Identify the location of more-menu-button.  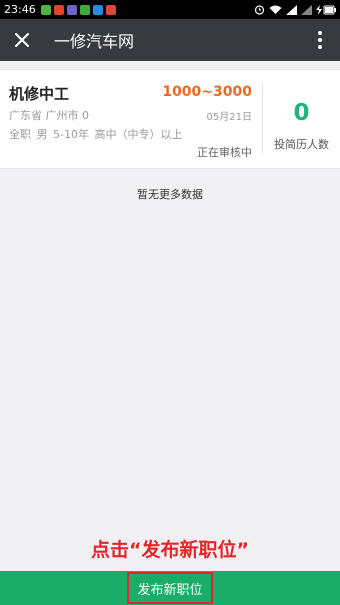
(320, 40).